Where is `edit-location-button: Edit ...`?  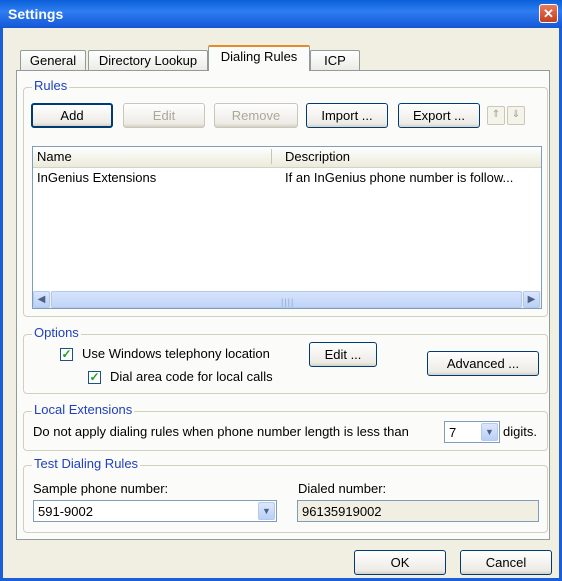 edit-location-button: Edit ... is located at coordinates (343, 354).